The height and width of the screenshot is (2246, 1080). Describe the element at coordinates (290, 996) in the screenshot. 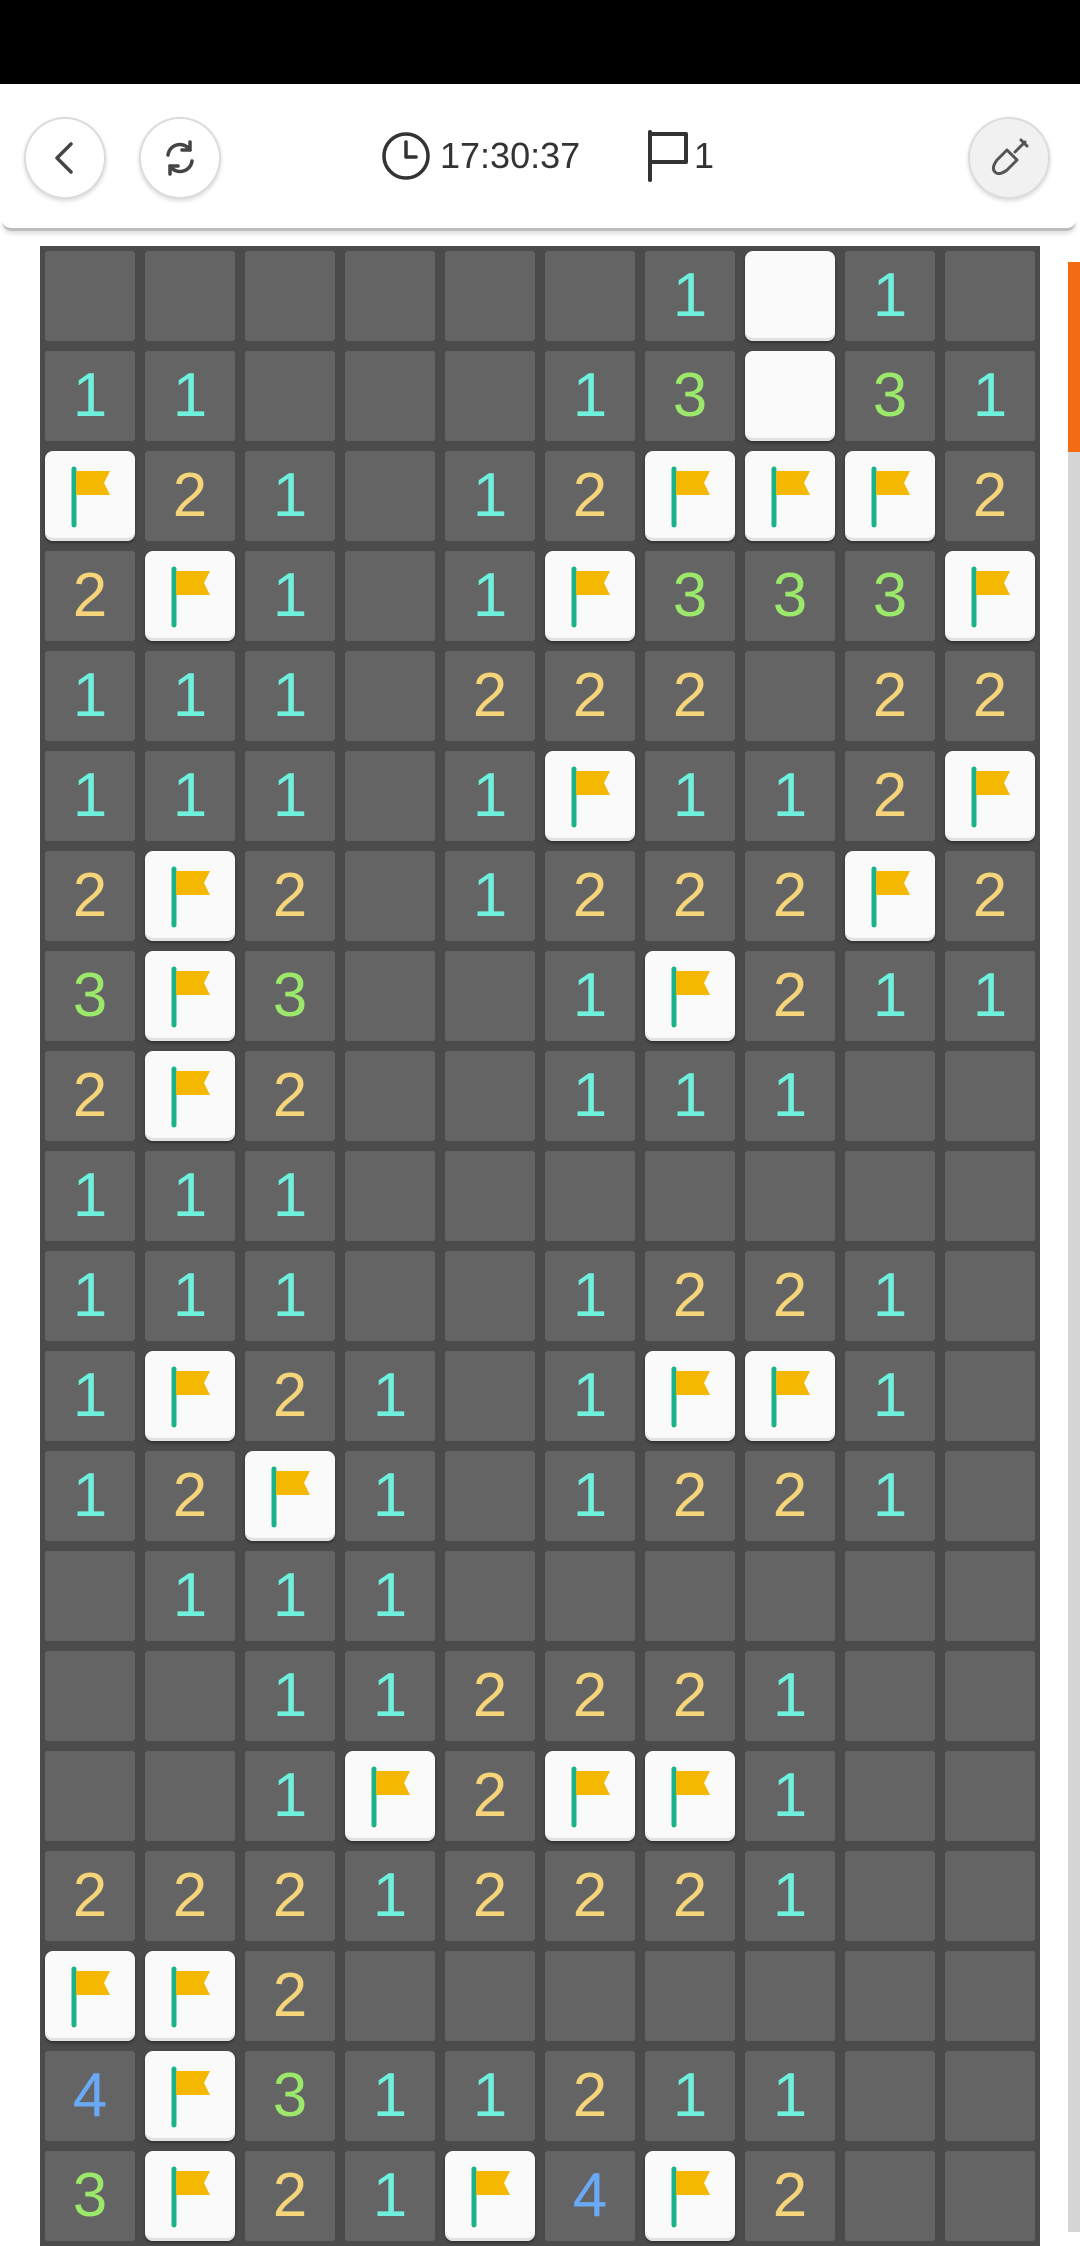

I see `number-cell: 3` at that location.